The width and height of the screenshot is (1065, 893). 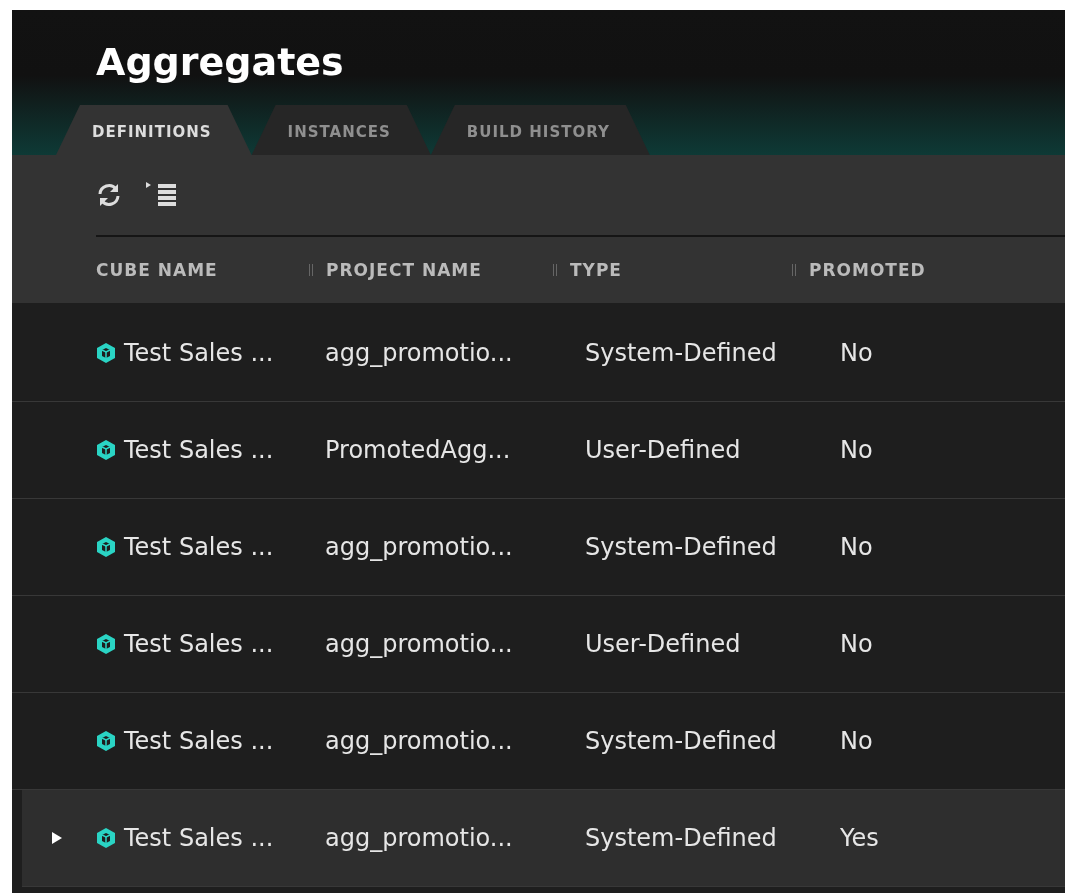 I want to click on table-cell: Yes, so click(x=859, y=838).